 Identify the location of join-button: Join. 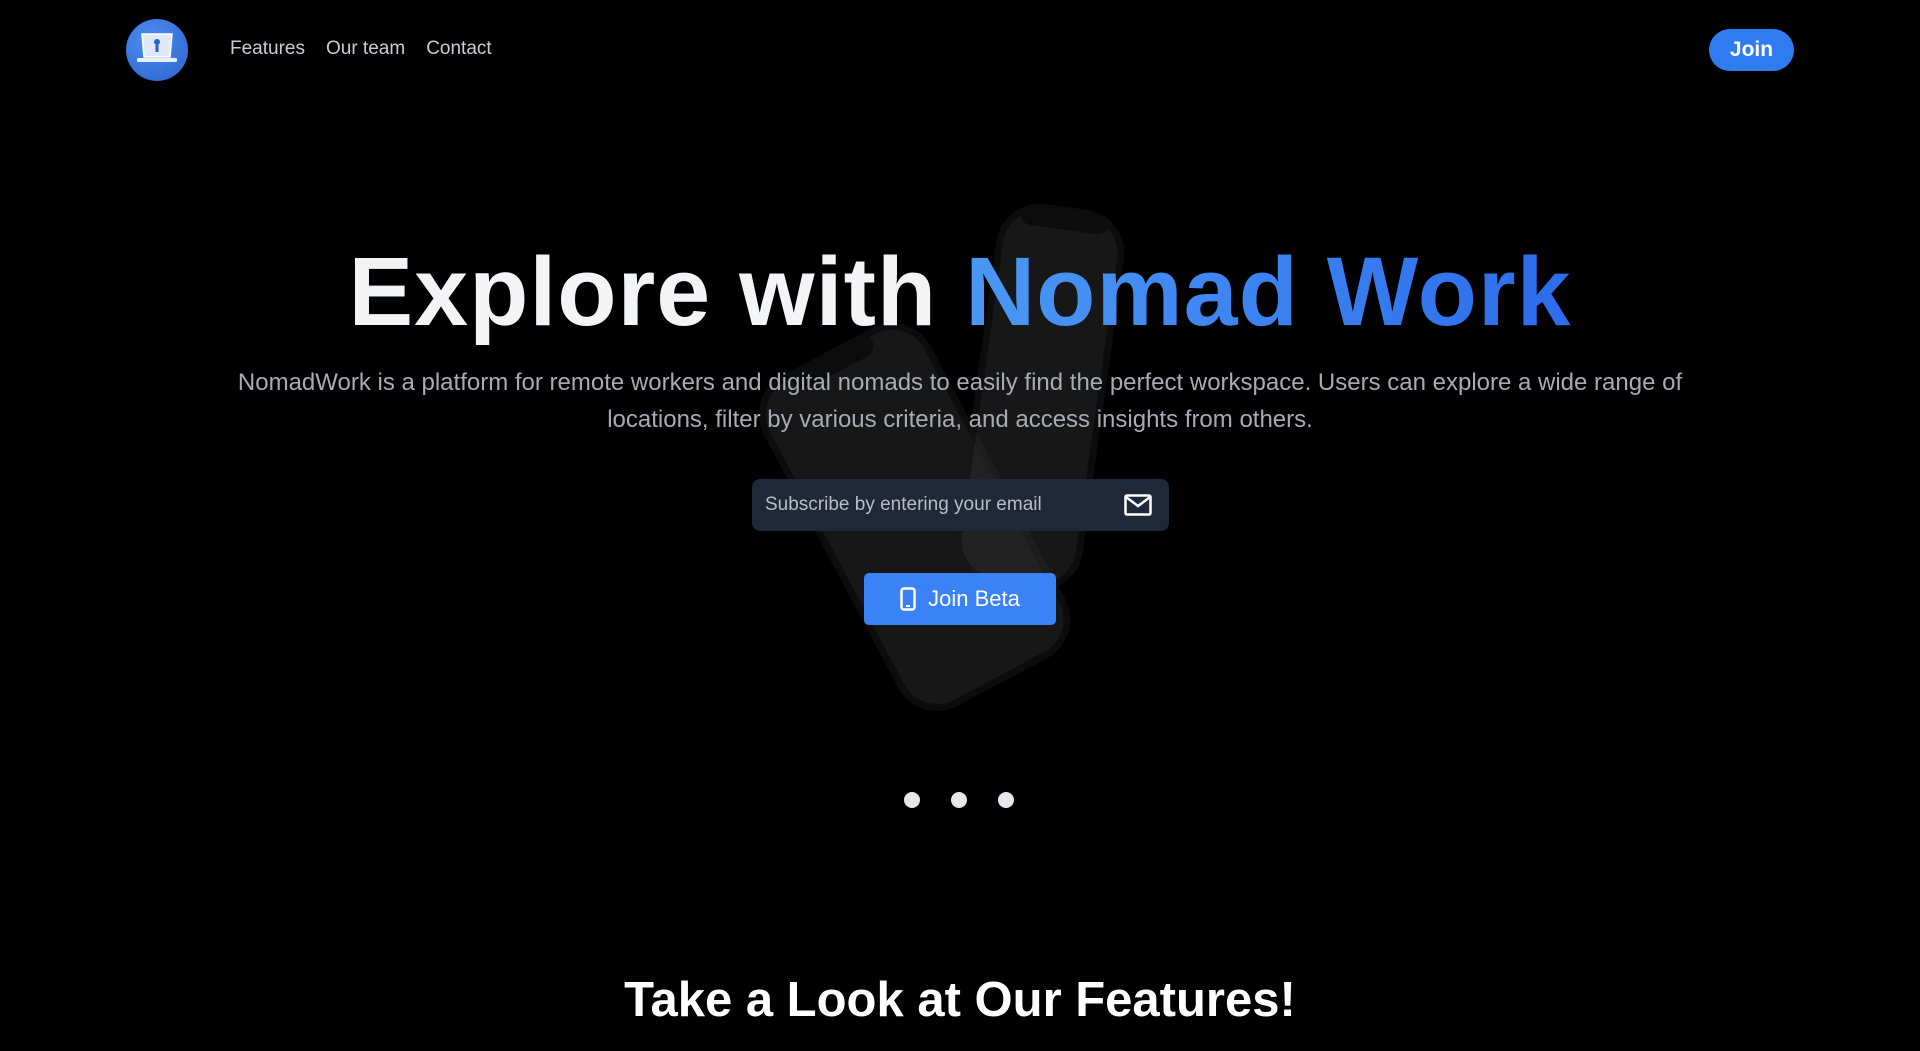
(1751, 50).